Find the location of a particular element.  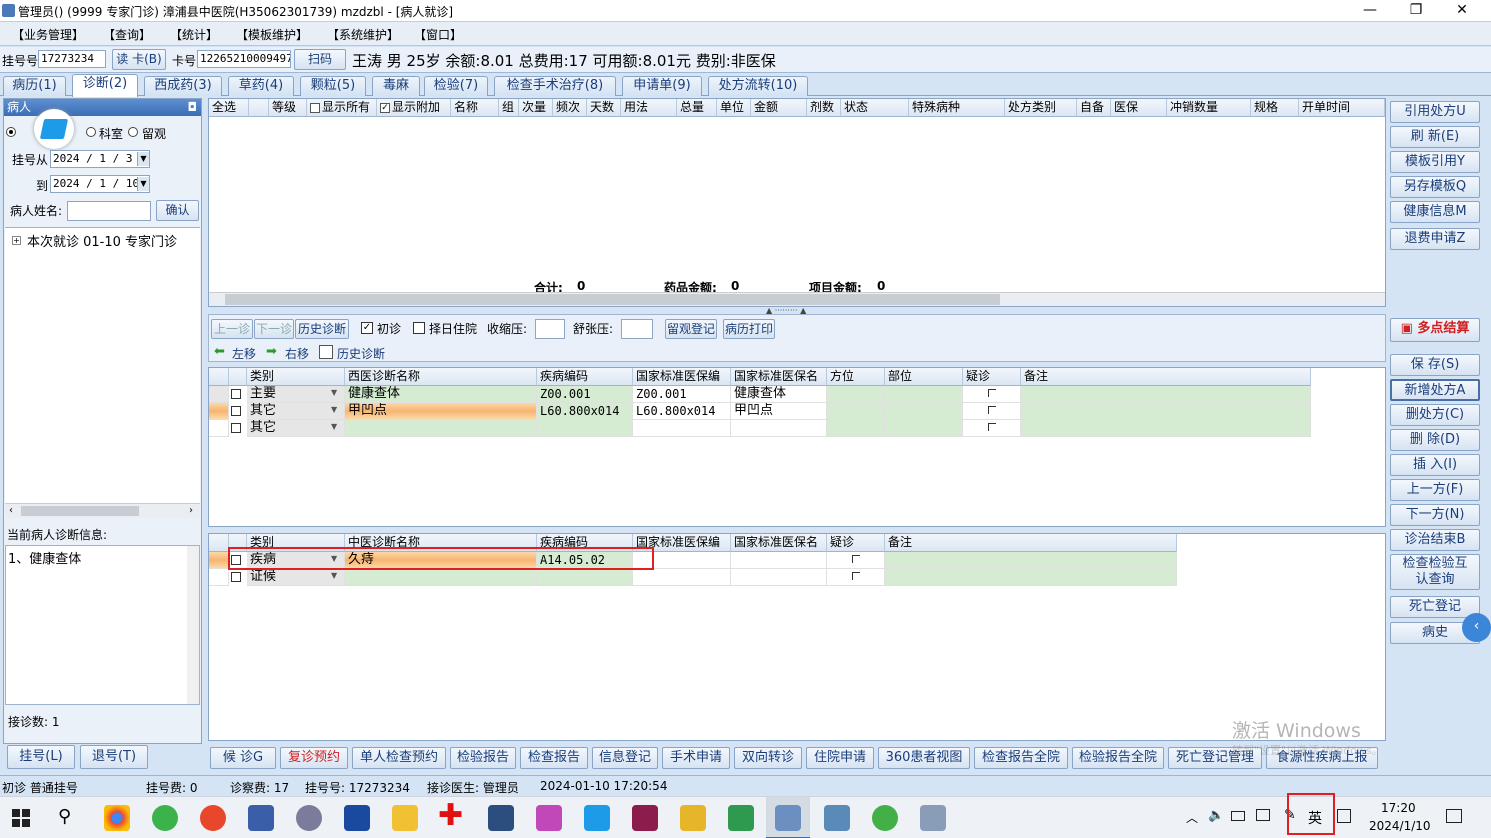

date-from-input: 2024 / 1 / 3 is located at coordinates (100, 159).